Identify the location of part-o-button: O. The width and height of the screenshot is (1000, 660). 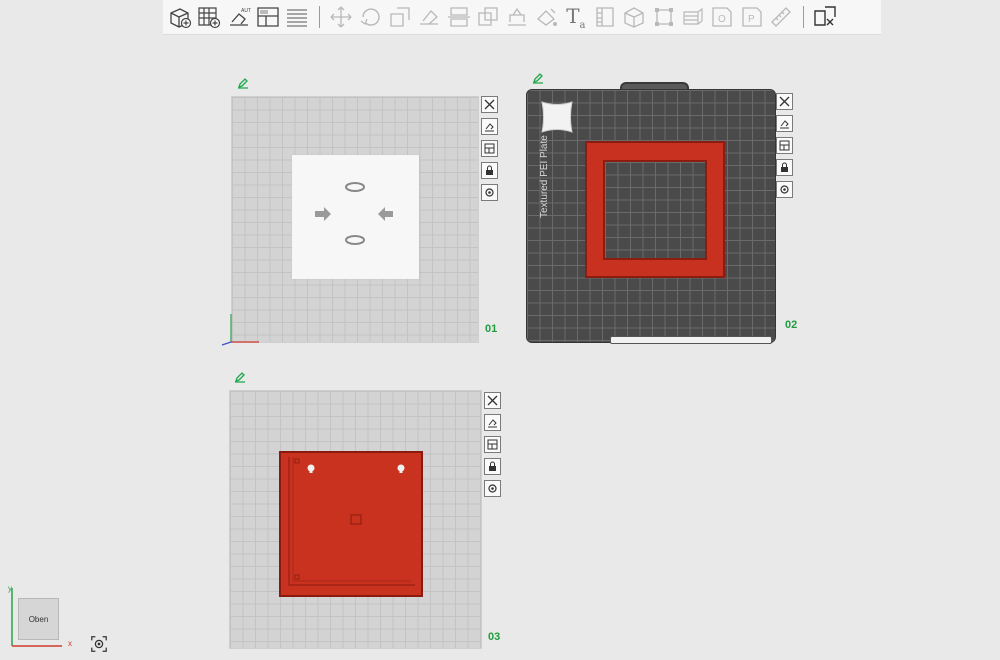
(722, 17).